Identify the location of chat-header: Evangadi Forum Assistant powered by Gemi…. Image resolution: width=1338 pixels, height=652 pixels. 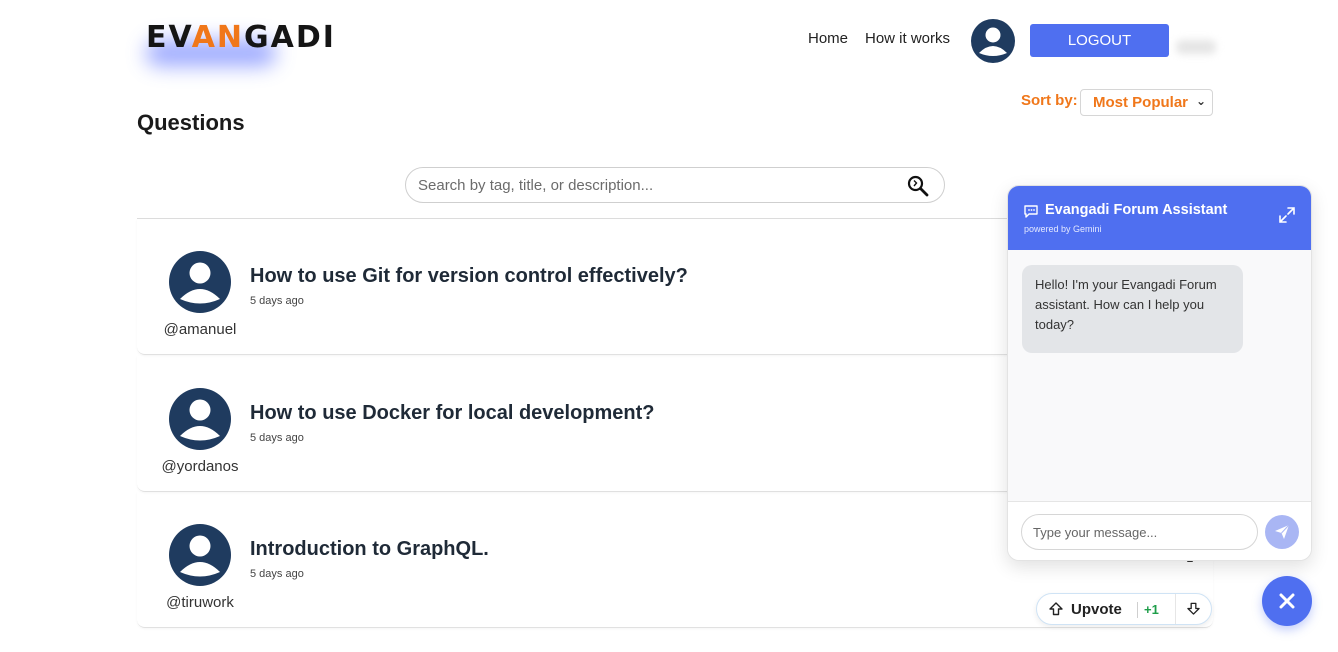
(1159, 218).